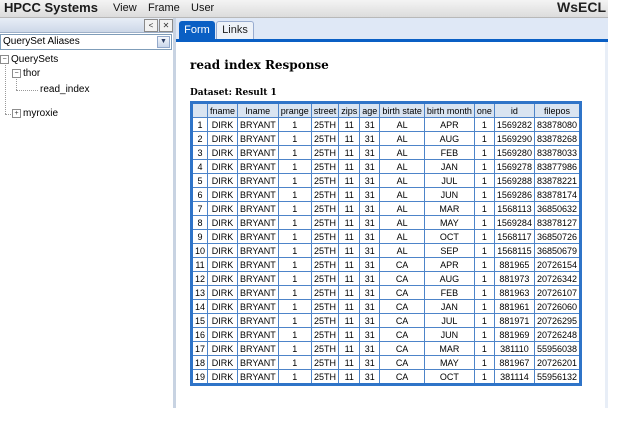  I want to click on column-header: fname, so click(223, 110).